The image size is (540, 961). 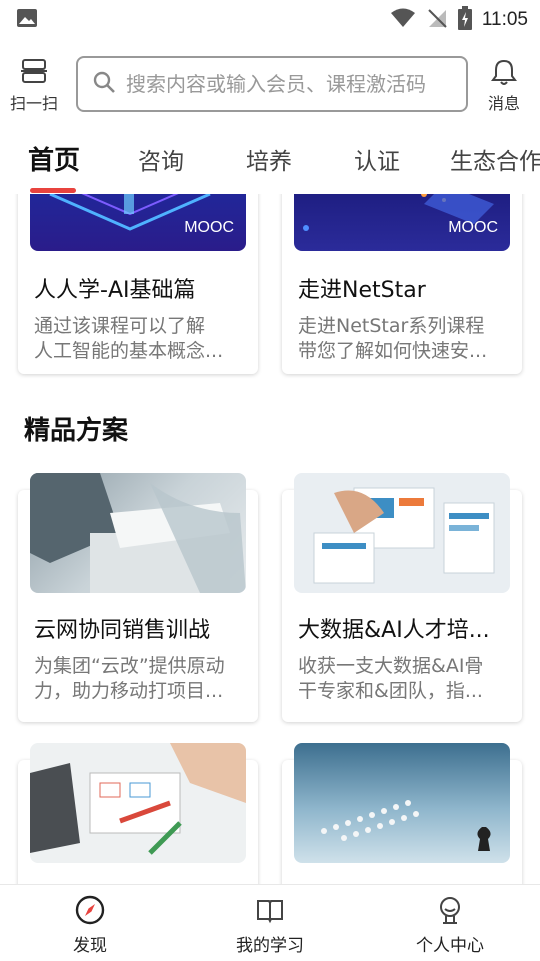 I want to click on nav-discover-label: 发现, so click(x=90, y=946).